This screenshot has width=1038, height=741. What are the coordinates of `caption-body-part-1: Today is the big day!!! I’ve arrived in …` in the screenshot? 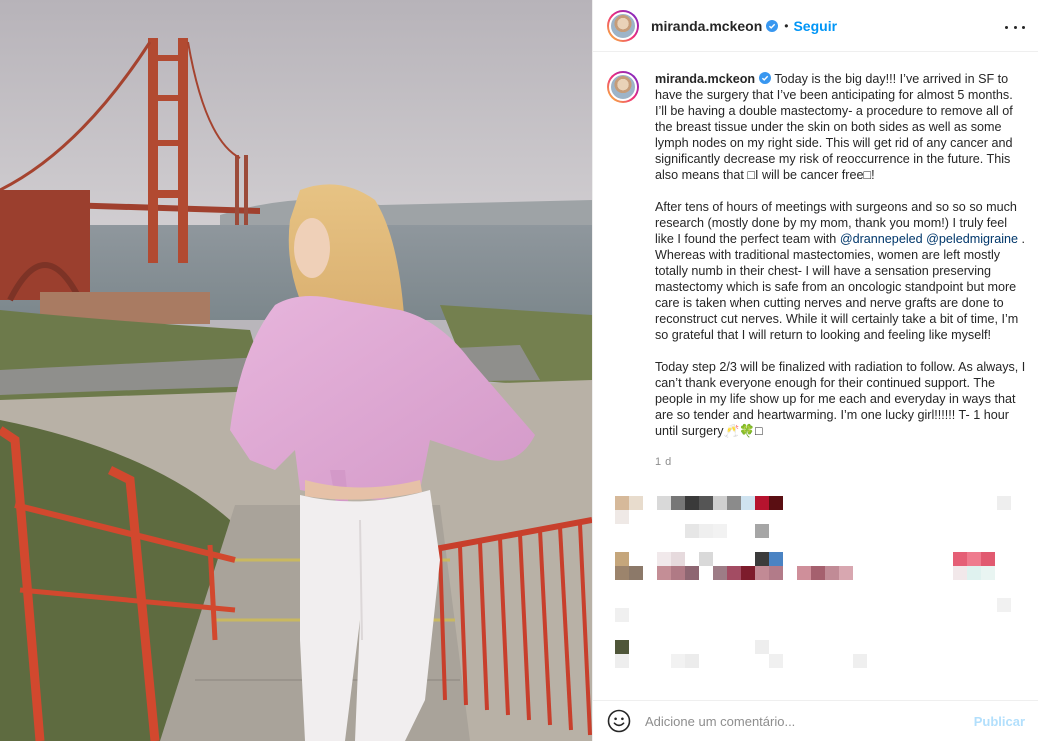 It's located at (836, 159).